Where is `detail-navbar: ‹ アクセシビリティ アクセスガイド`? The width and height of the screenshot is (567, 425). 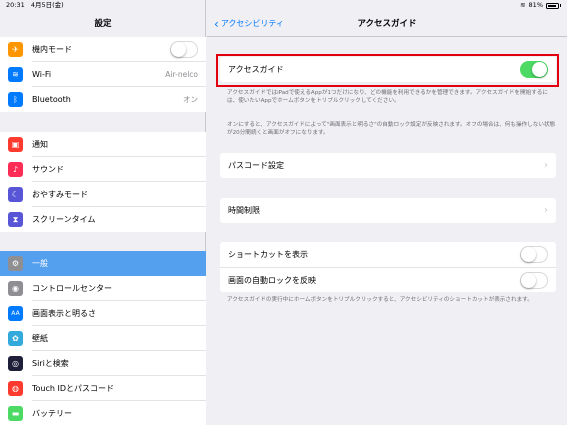 detail-navbar: ‹ アクセシビリティ アクセスガイド is located at coordinates (387, 24).